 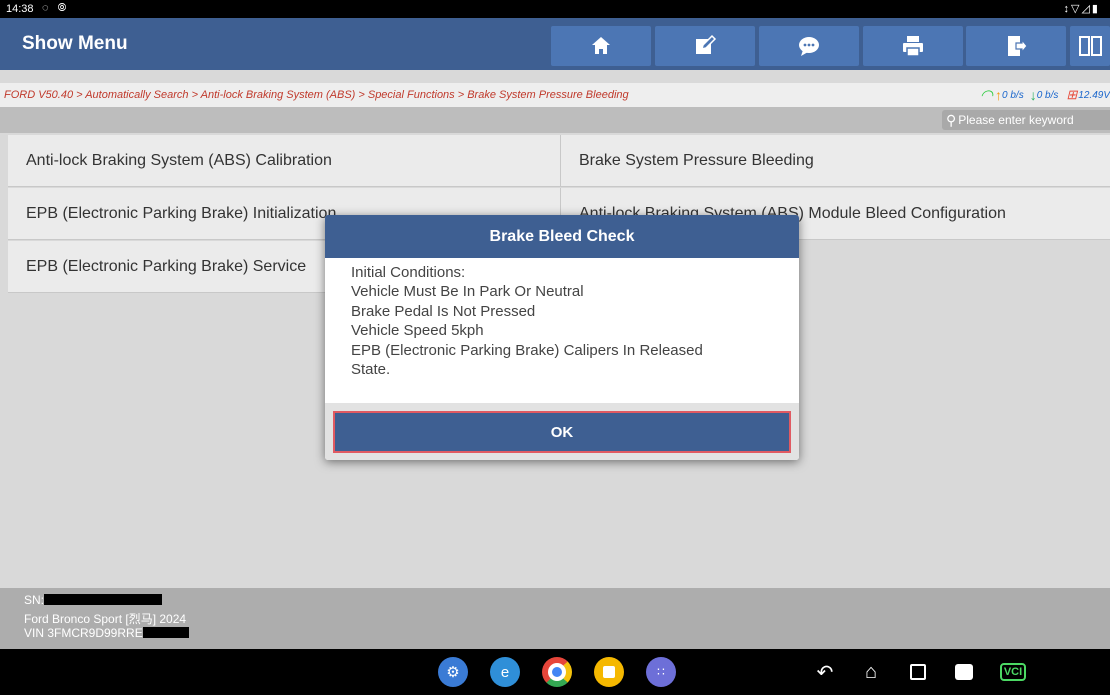 What do you see at coordinates (1081, 9) in the screenshot?
I see `status-system-icons: ↕▽◿▮` at bounding box center [1081, 9].